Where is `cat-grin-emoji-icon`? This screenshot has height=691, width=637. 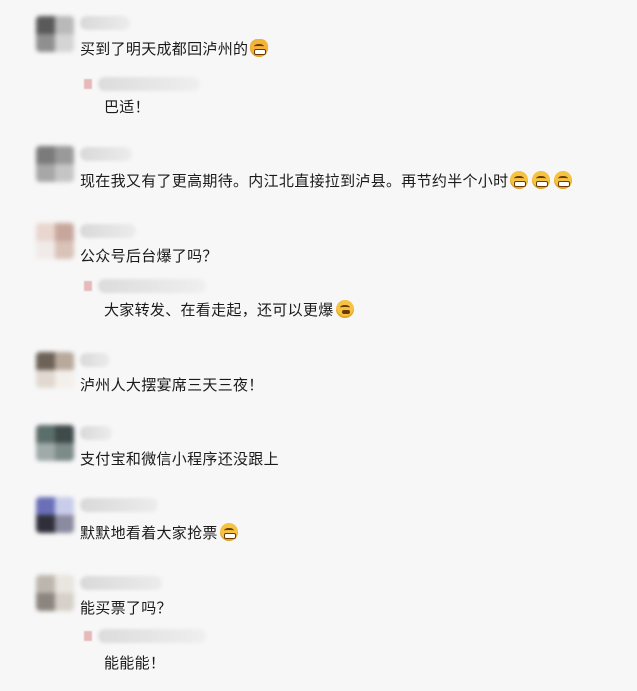
cat-grin-emoji-icon is located at coordinates (259, 48).